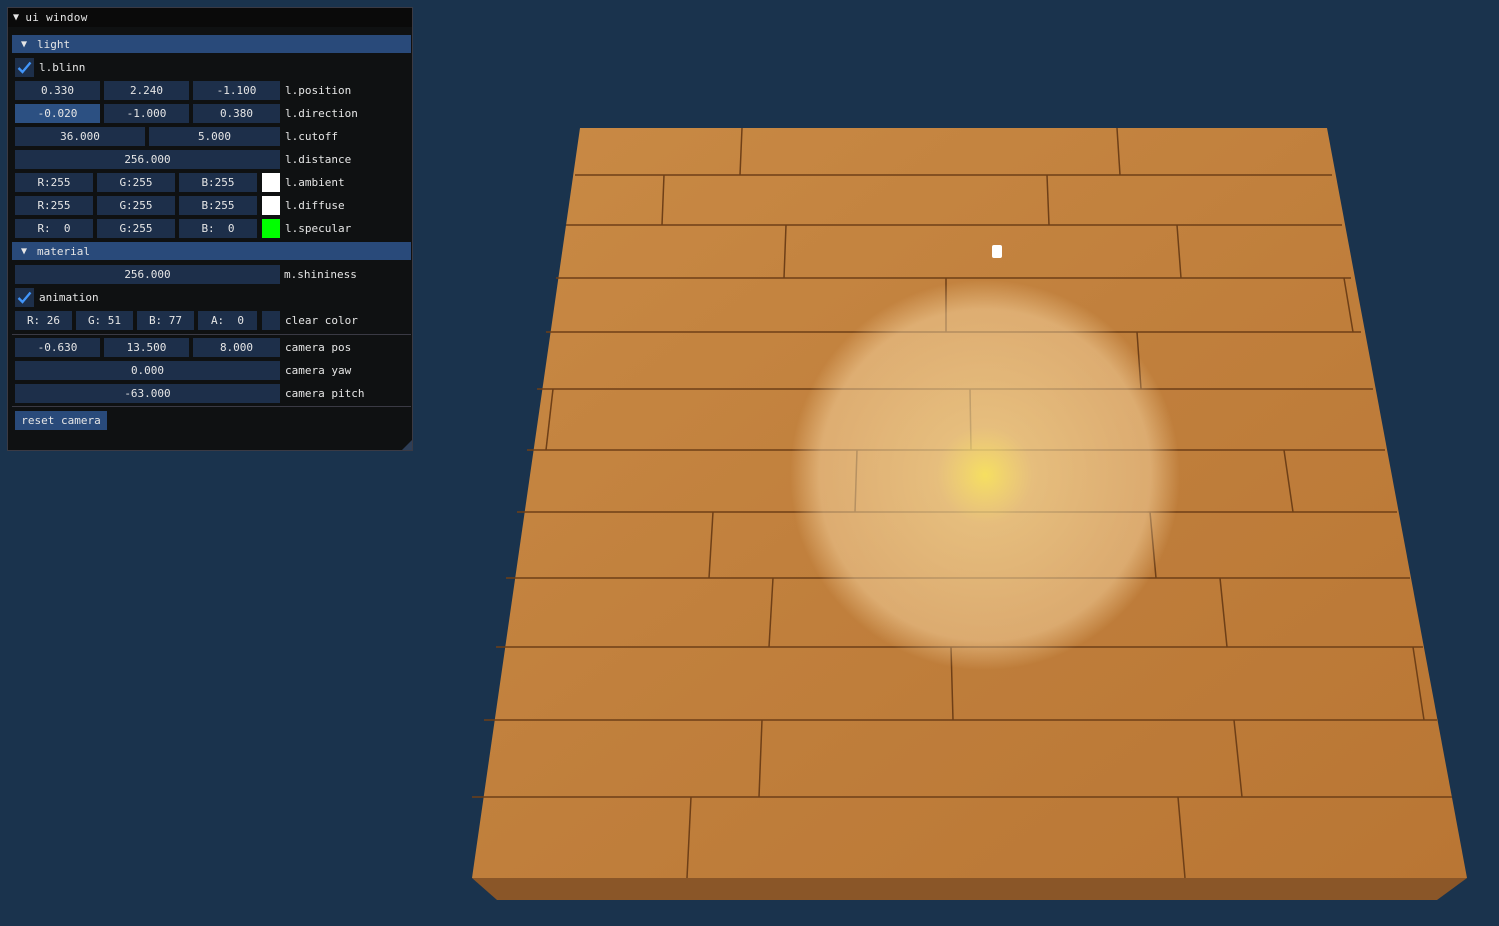  Describe the element at coordinates (210, 67) in the screenshot. I see `blinn-row: l.blinn` at that location.